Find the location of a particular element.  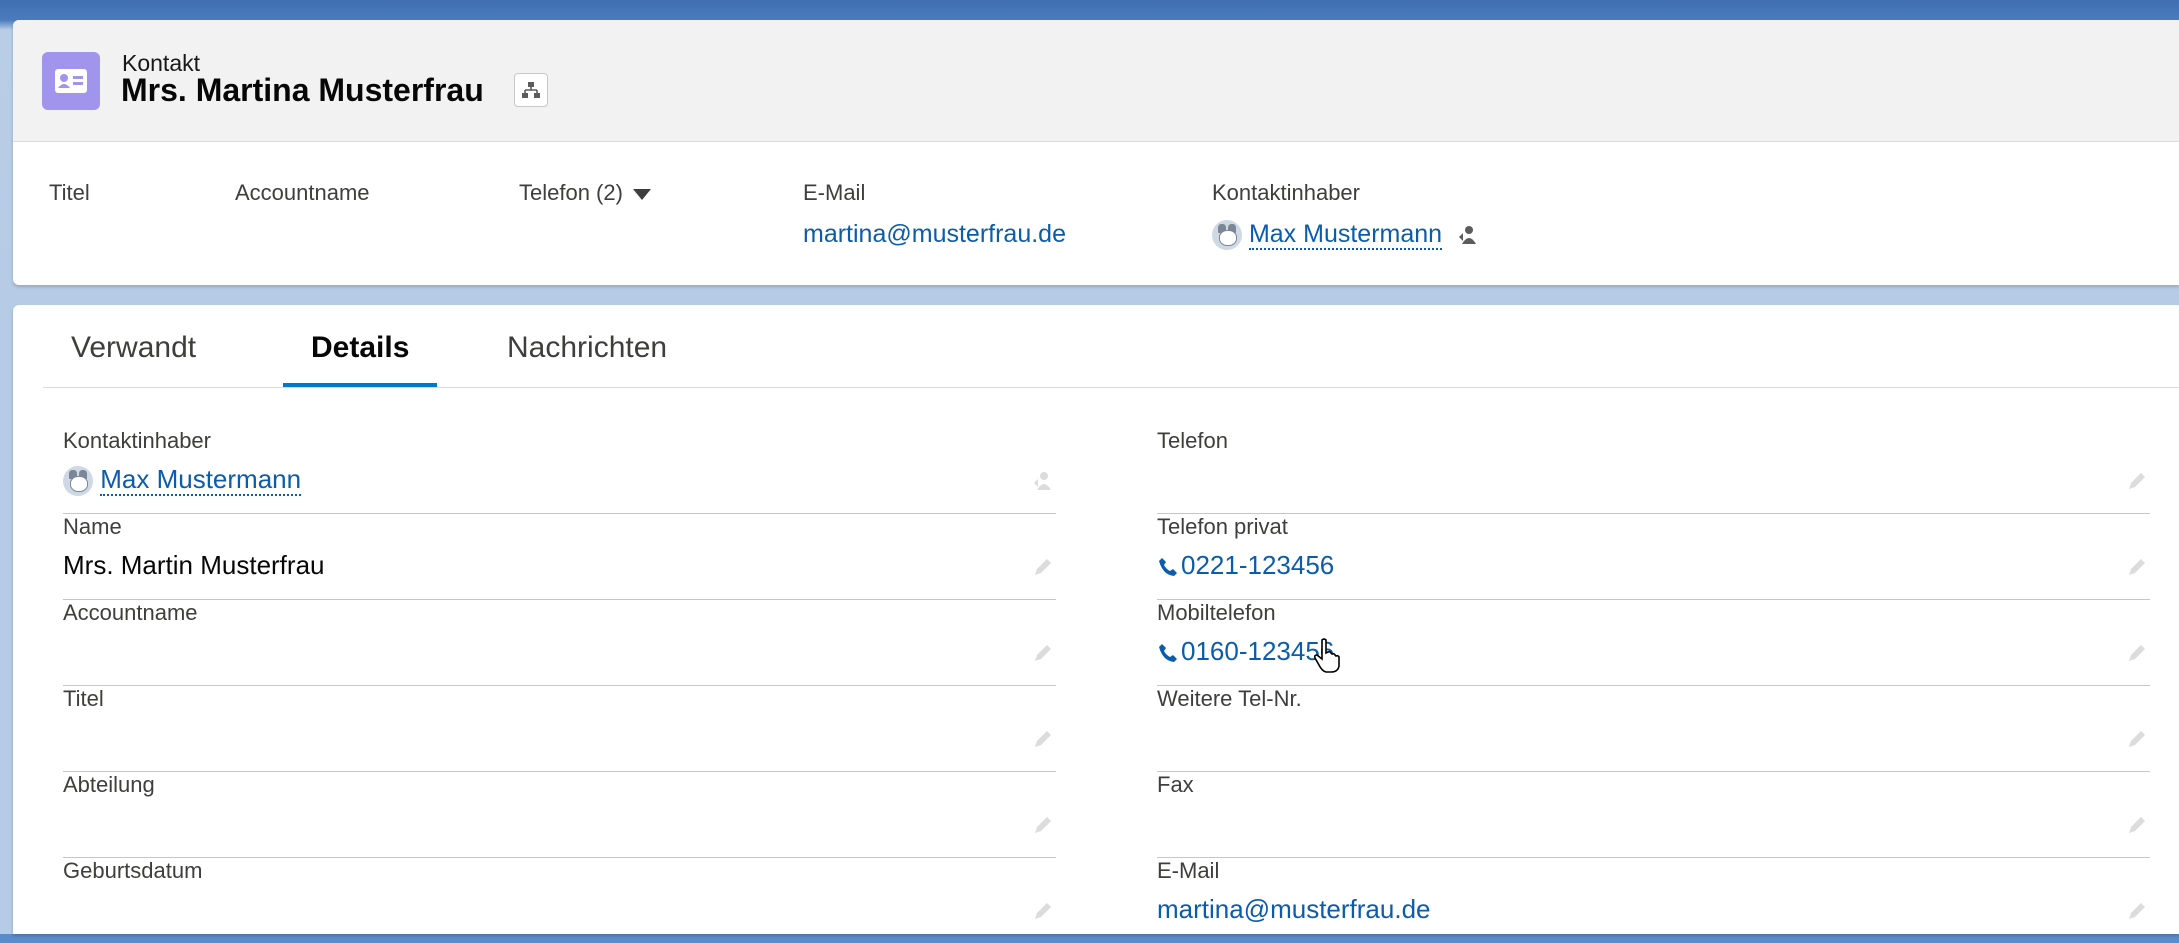

highlight-title-label: Titel is located at coordinates (69, 192).